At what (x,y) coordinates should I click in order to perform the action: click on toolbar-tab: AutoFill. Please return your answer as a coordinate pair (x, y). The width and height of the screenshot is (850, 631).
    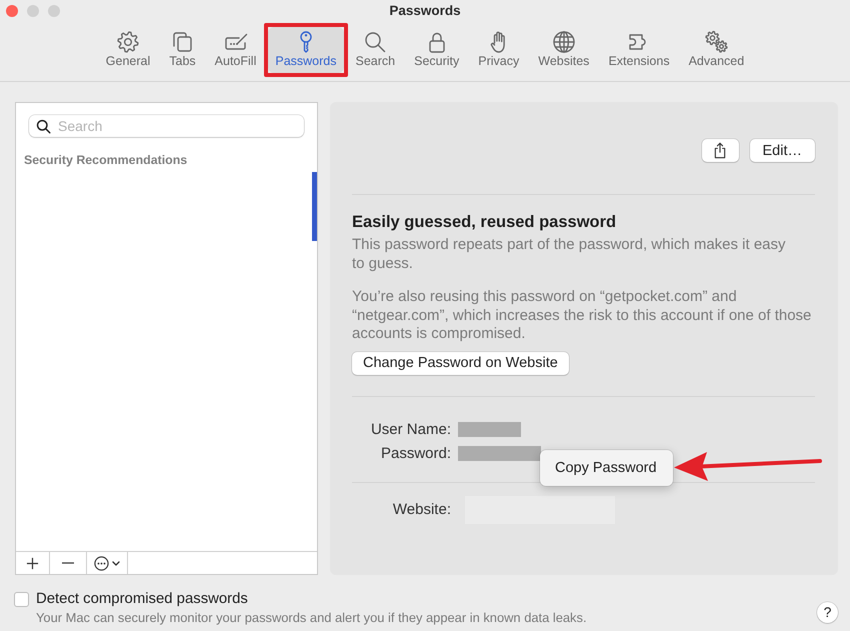
    Looking at the image, I should click on (236, 50).